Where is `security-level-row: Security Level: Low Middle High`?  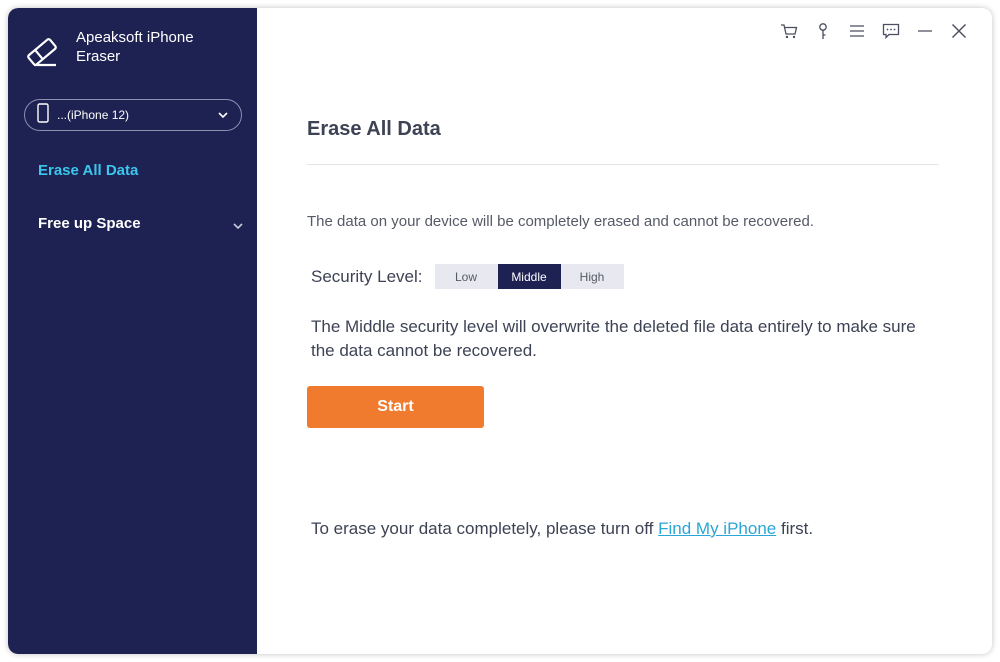 security-level-row: Security Level: Low Middle High is located at coordinates (467, 276).